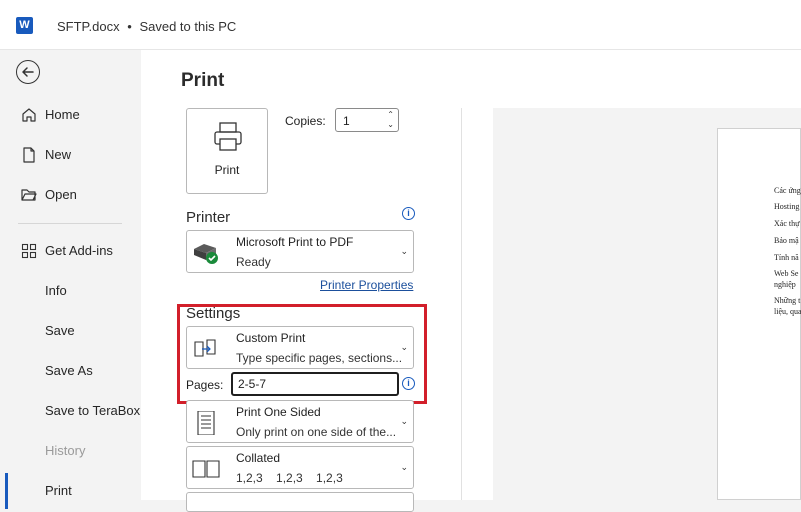 The height and width of the screenshot is (512, 801). I want to click on nav-item-home: Home, so click(70, 115).